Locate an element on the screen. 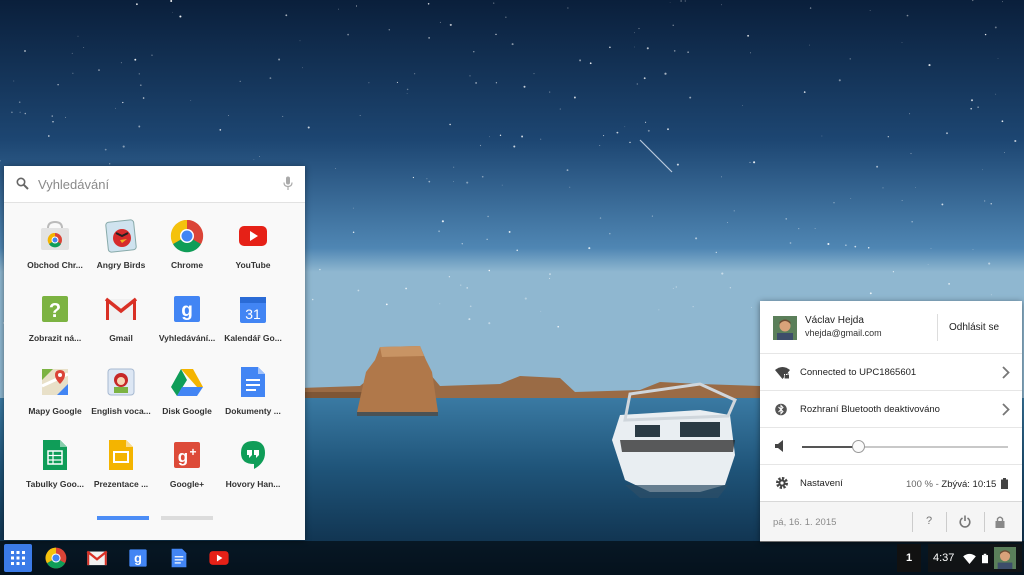 Image resolution: width=1024 pixels, height=575 pixels. app-google-plus: g + Google+ is located at coordinates (187, 466).